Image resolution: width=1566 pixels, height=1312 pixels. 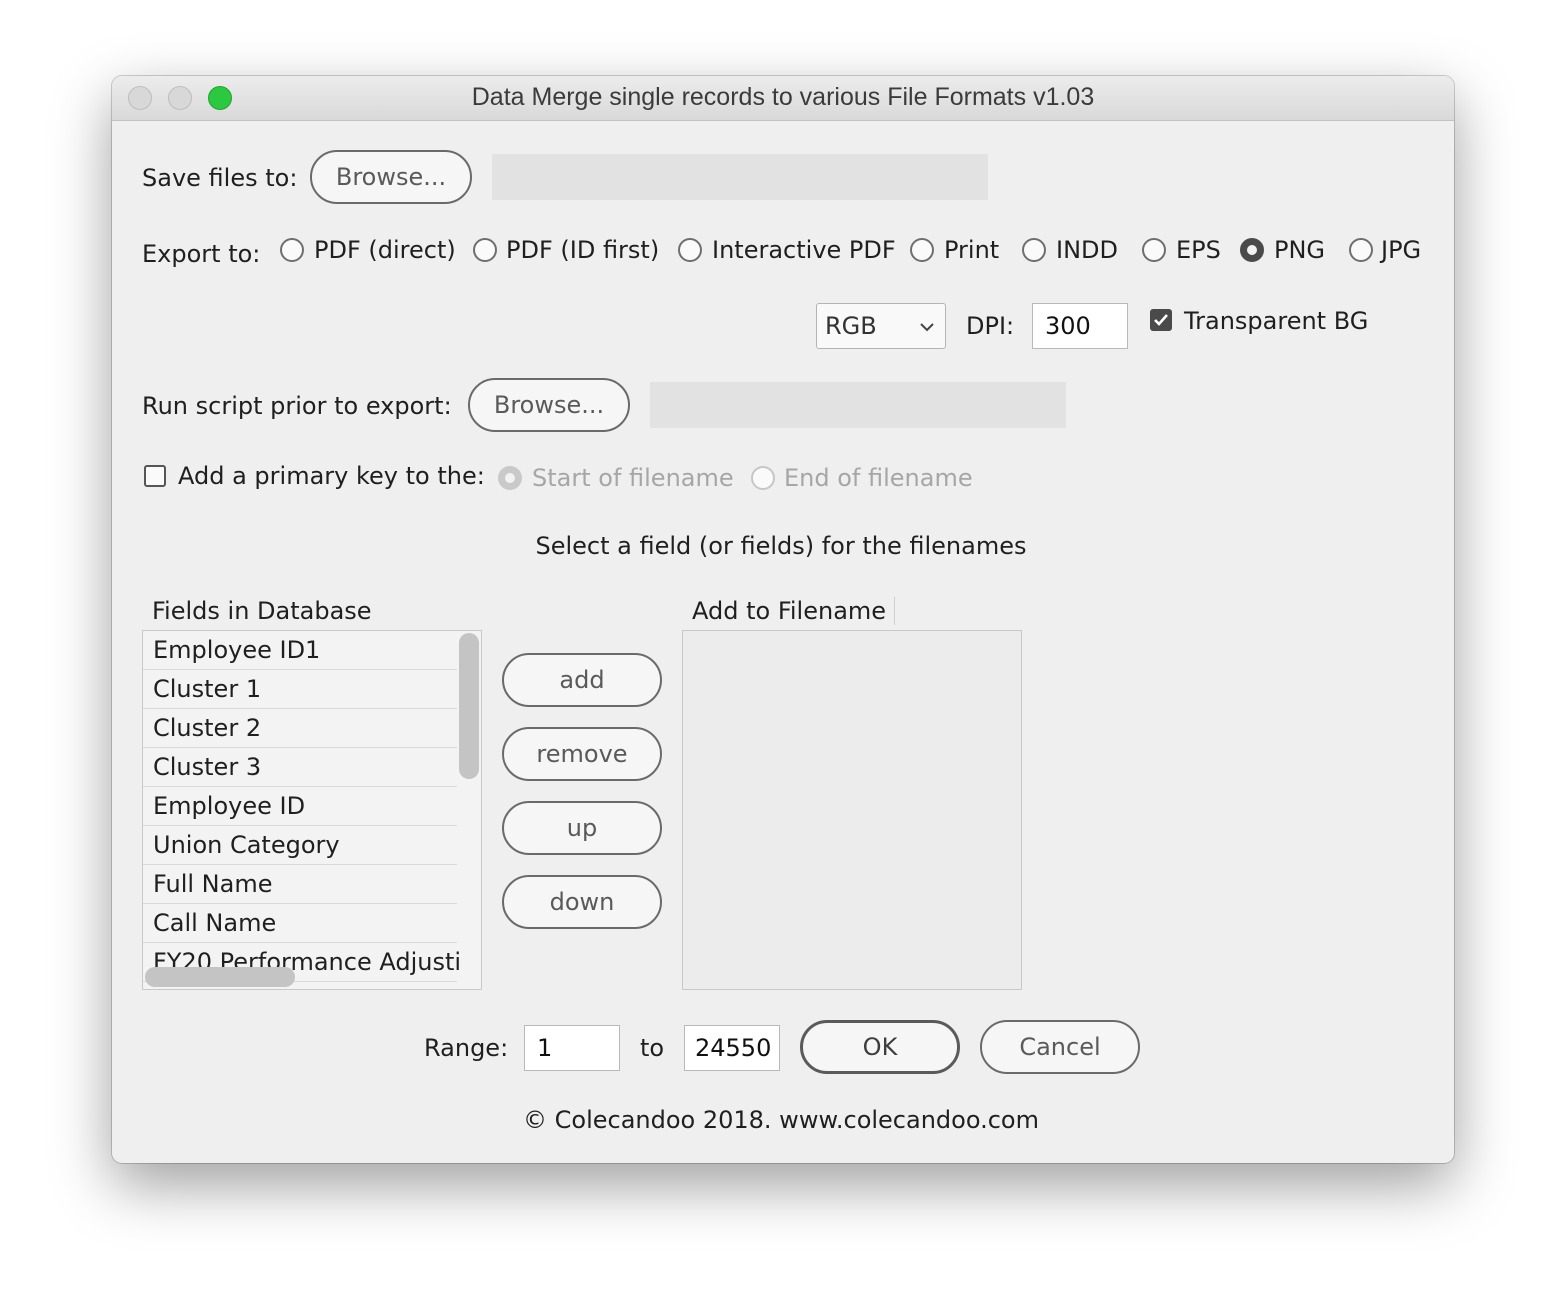 What do you see at coordinates (220, 977) in the screenshot?
I see `horizontal-scrollbar` at bounding box center [220, 977].